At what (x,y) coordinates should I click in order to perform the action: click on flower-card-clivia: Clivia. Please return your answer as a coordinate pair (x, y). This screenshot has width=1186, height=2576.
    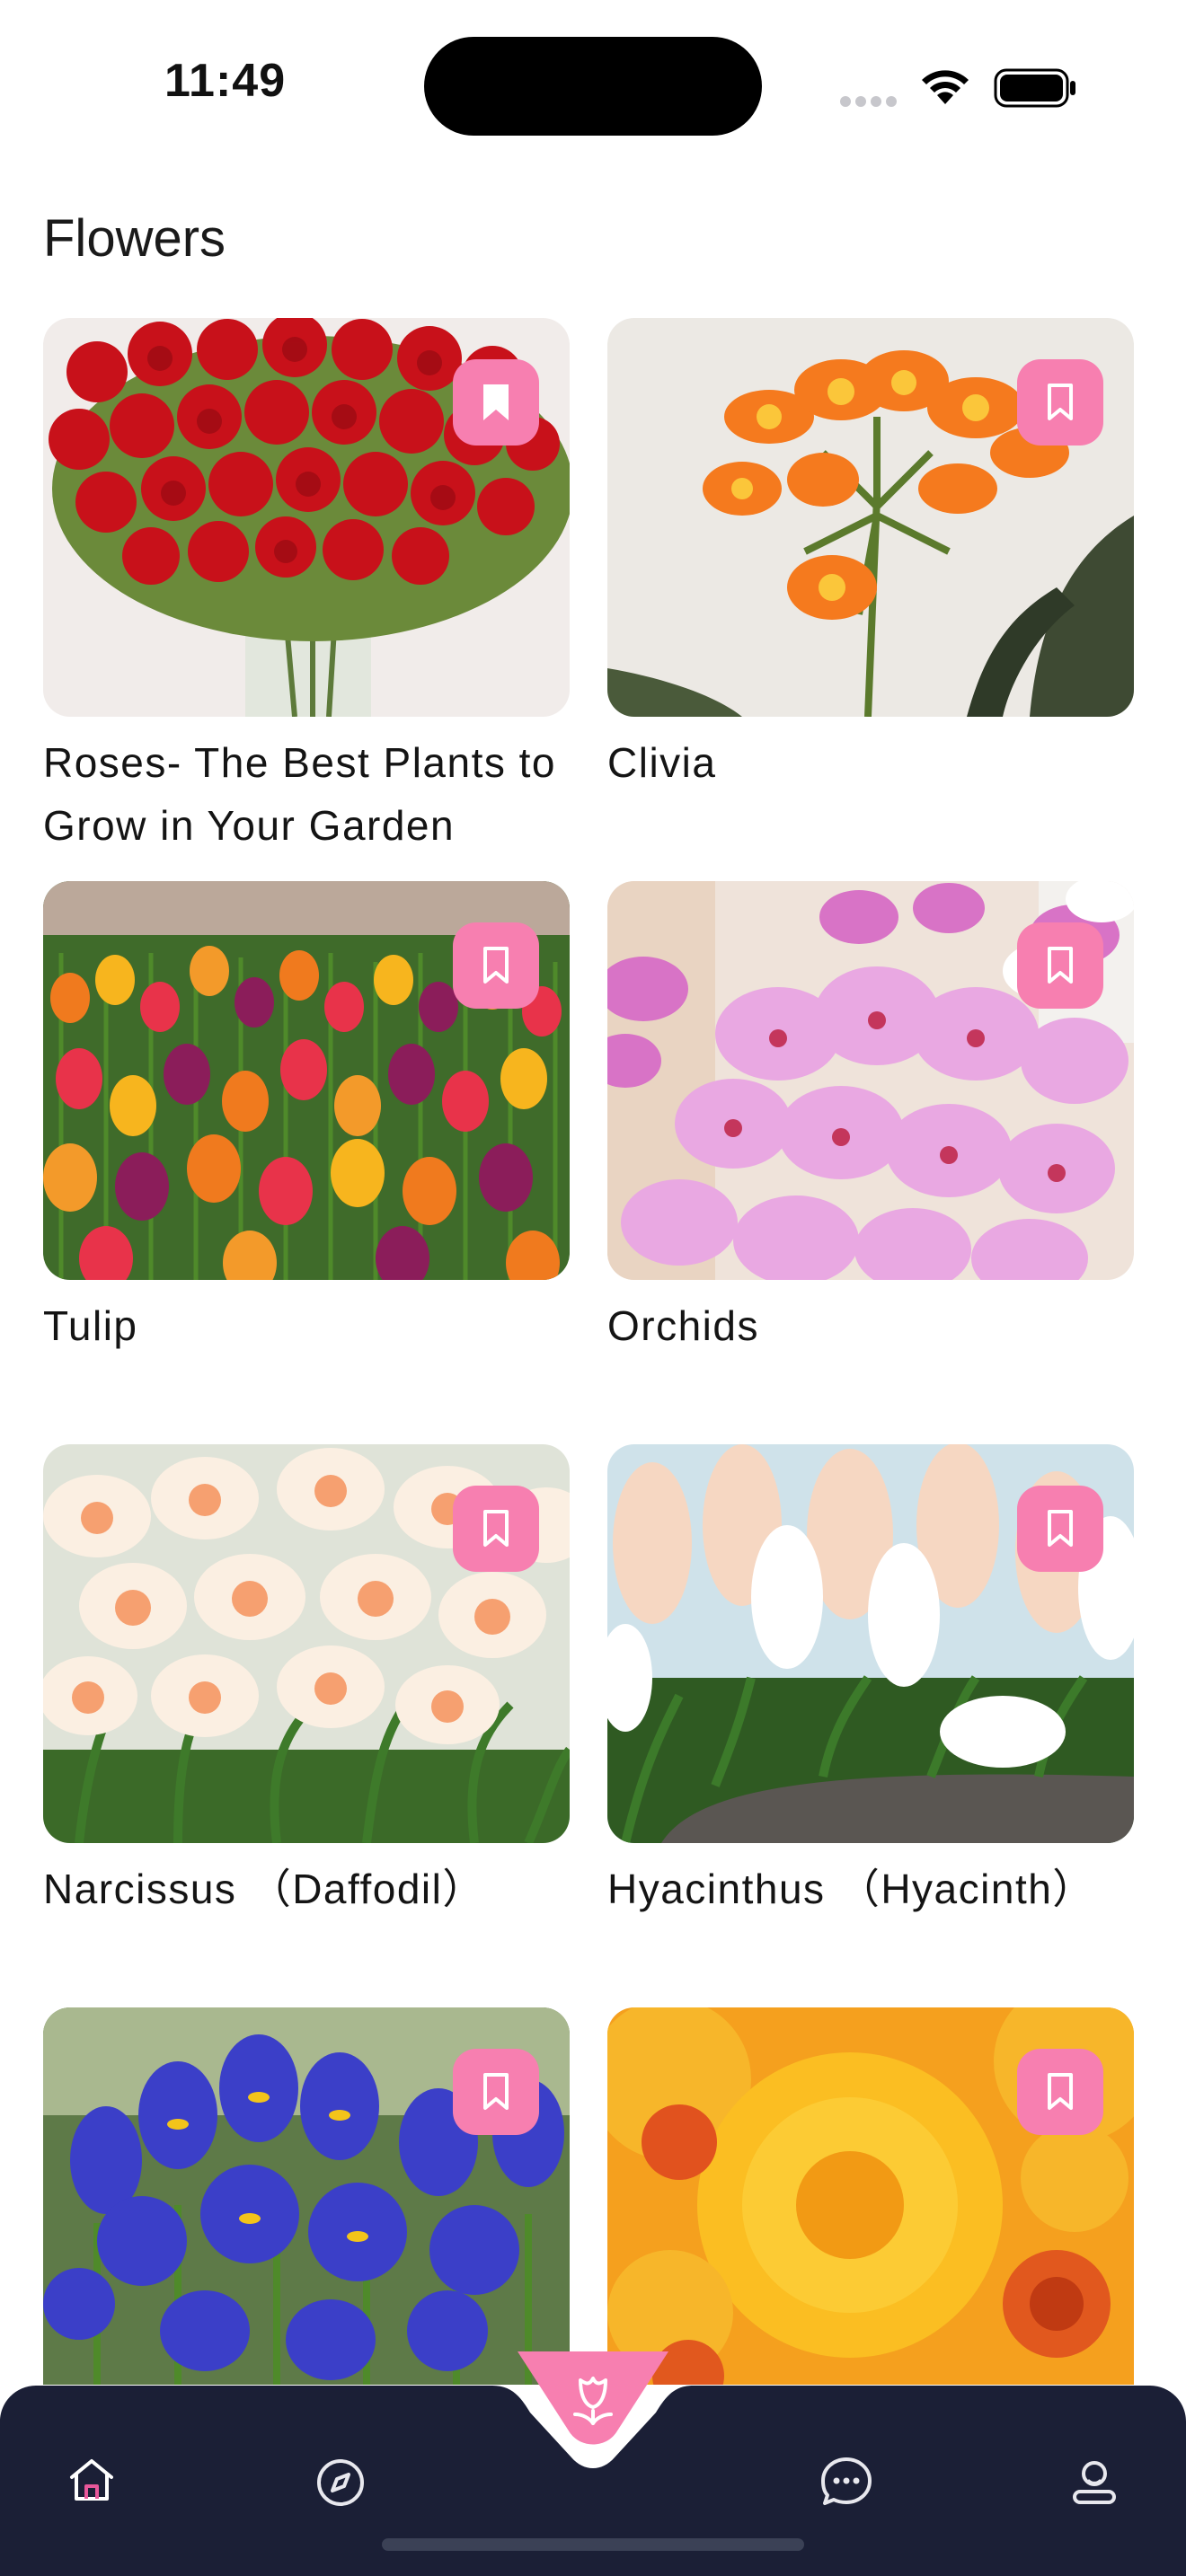
    Looking at the image, I should click on (870, 556).